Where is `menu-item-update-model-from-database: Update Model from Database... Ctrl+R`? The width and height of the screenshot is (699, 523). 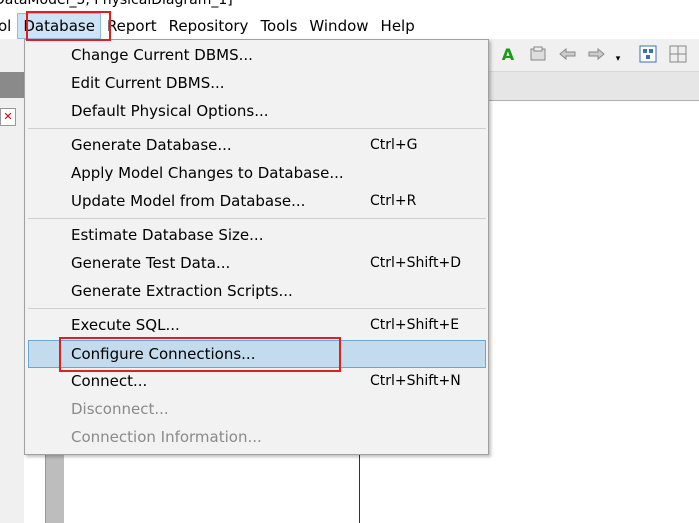
menu-item-update-model-from-database: Update Model from Database... Ctrl+R is located at coordinates (257, 201).